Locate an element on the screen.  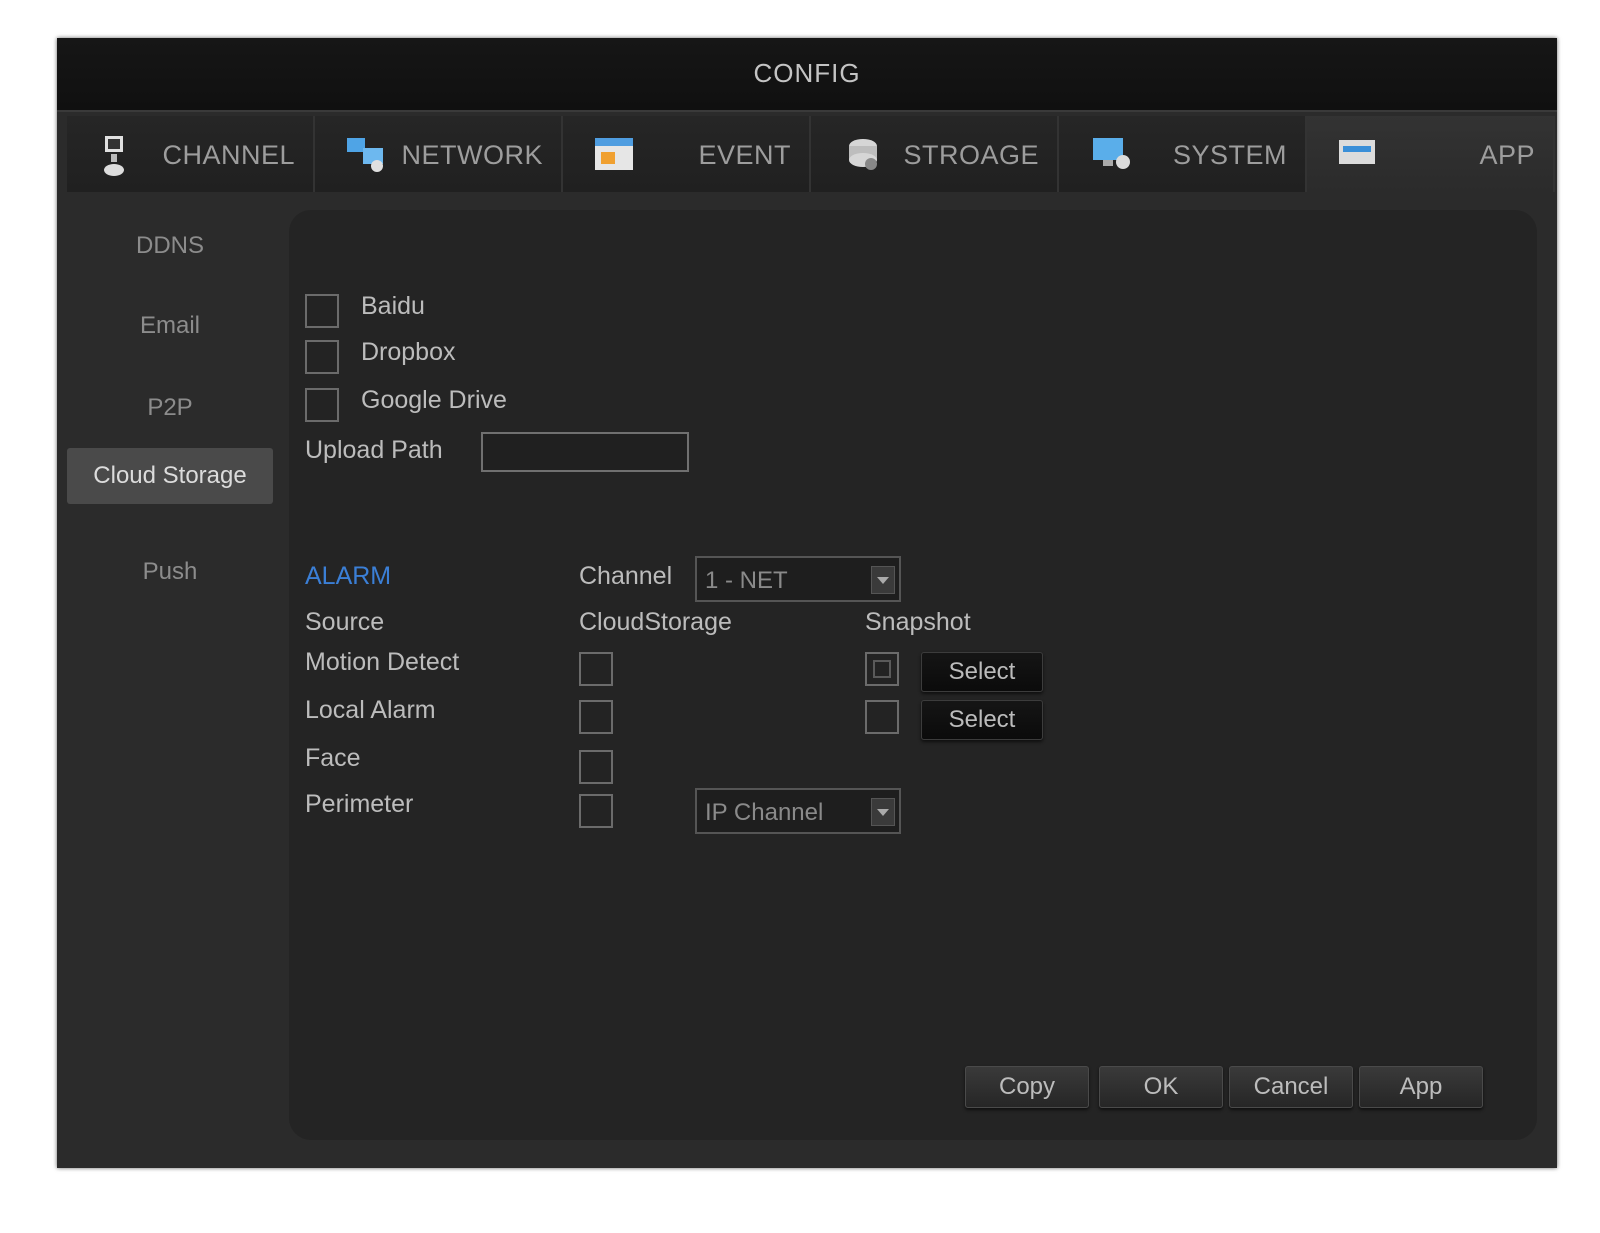
tab-event: EVENT is located at coordinates (687, 154).